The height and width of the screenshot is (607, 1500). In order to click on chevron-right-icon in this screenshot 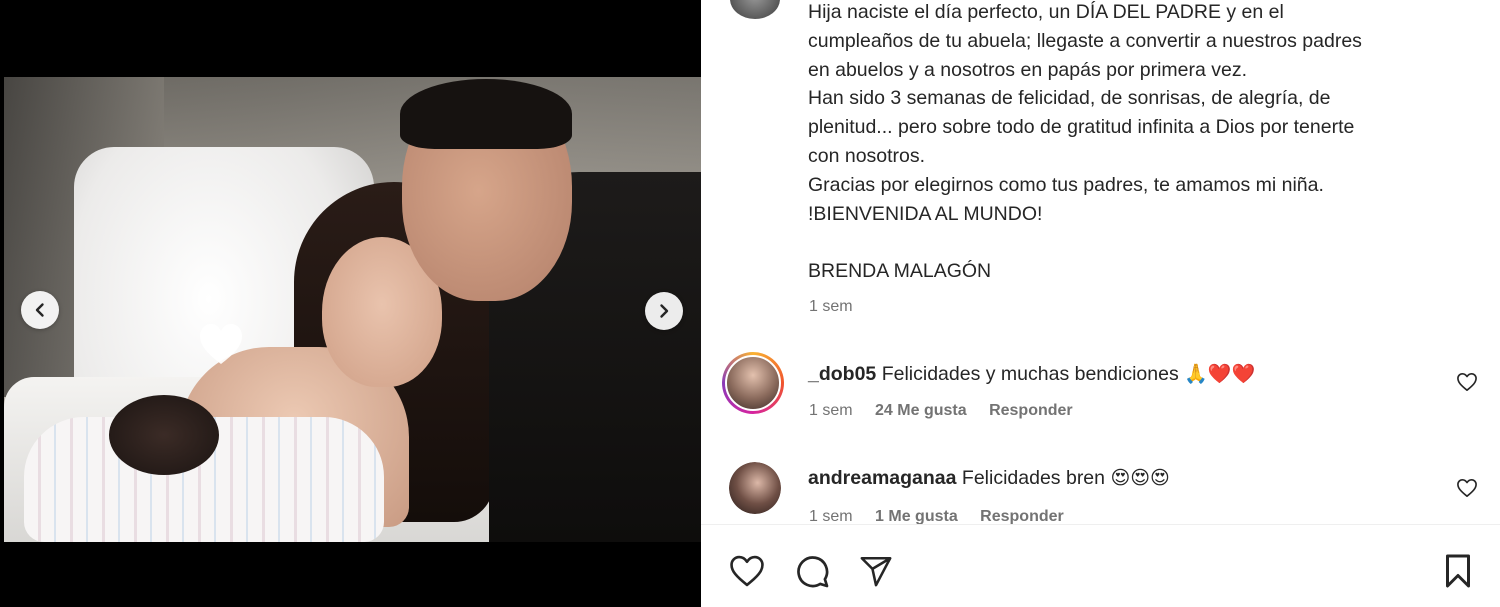, I will do `click(664, 311)`.